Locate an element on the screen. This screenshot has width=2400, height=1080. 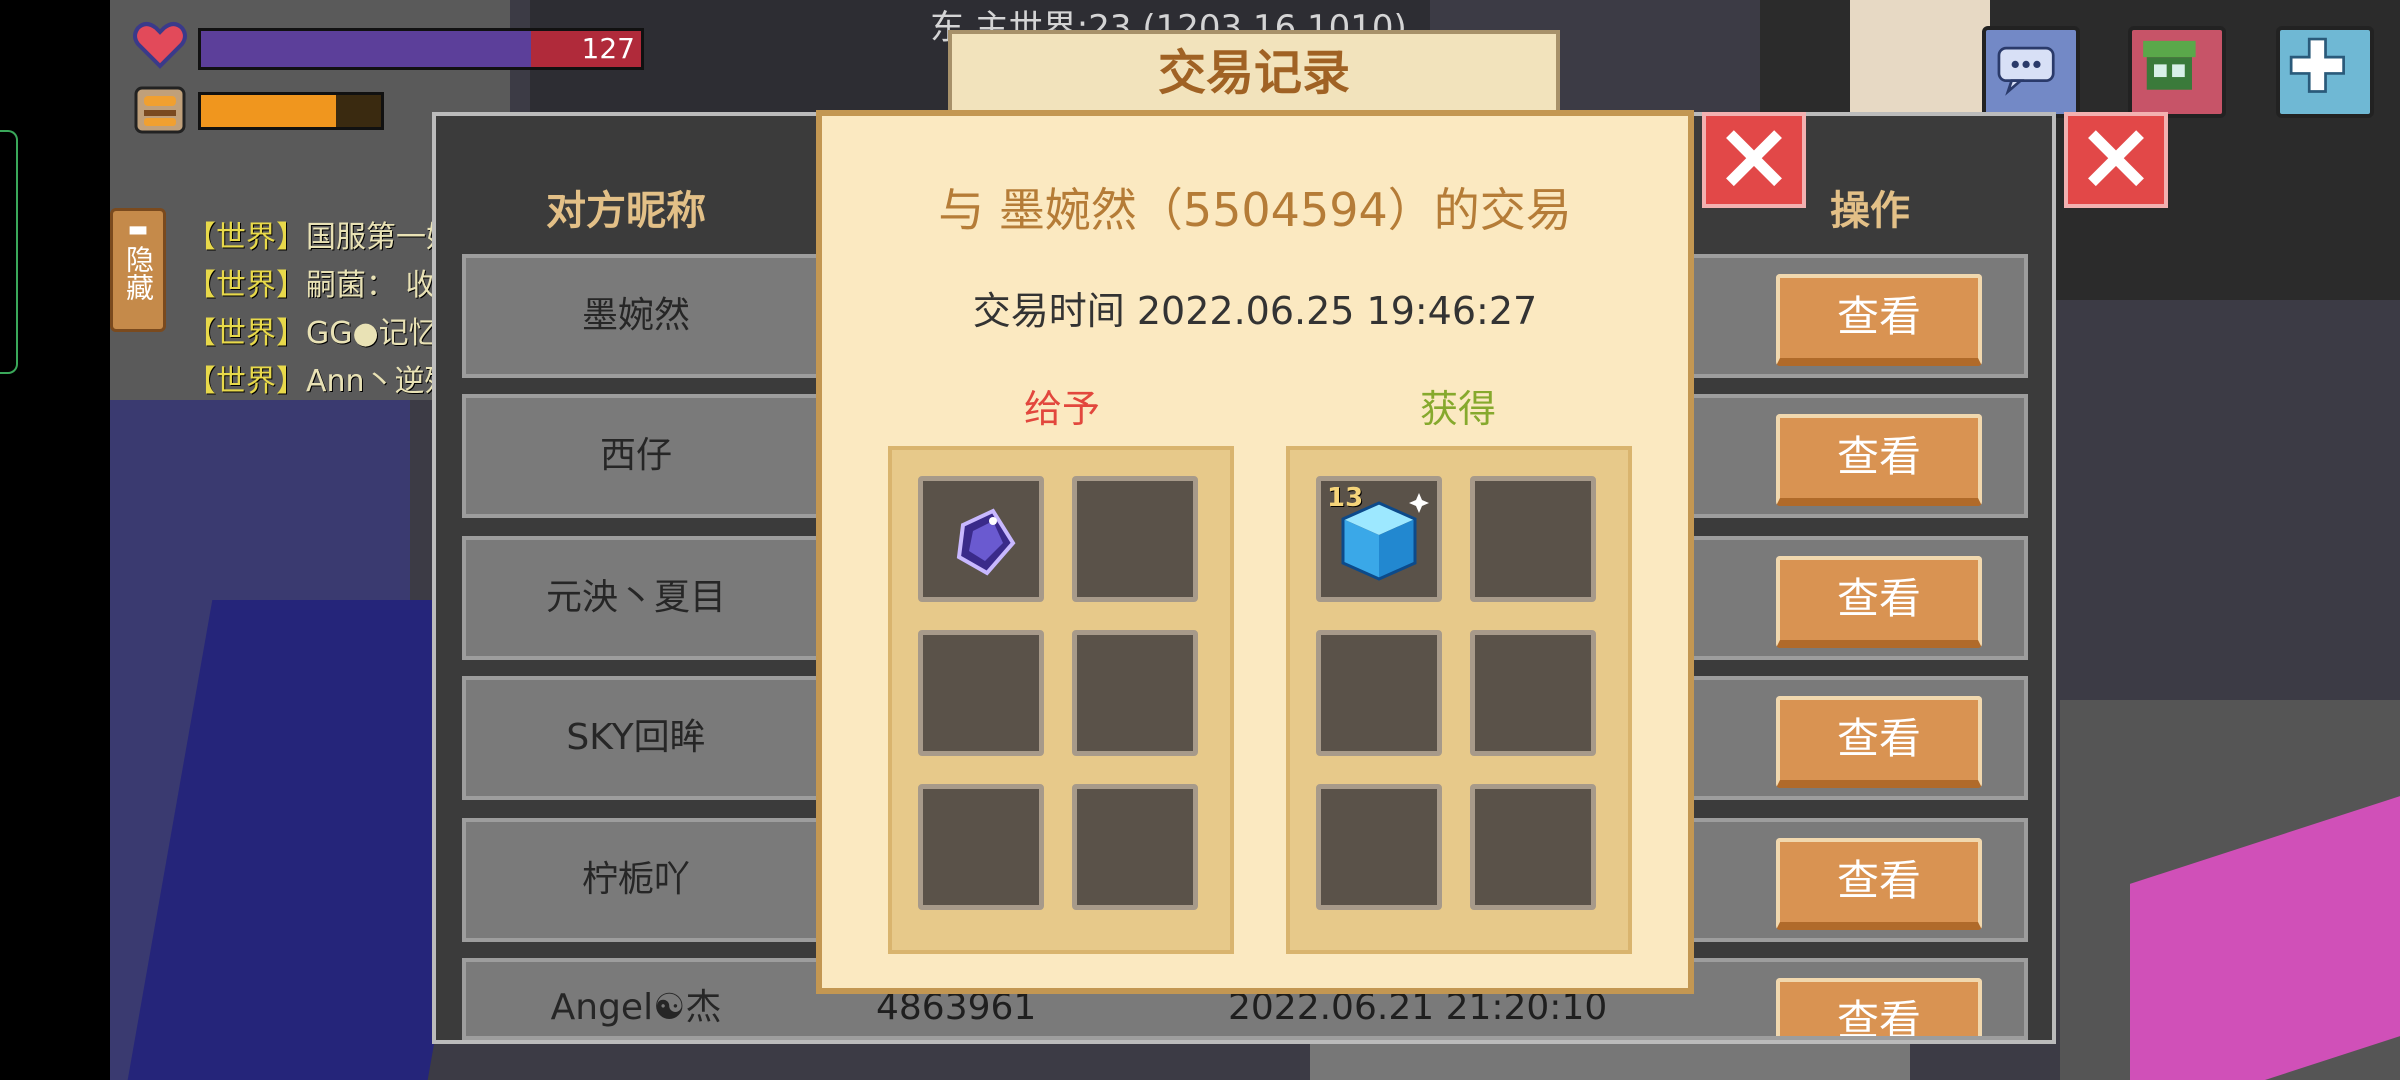
close-dialog-button is located at coordinates (1754, 160).